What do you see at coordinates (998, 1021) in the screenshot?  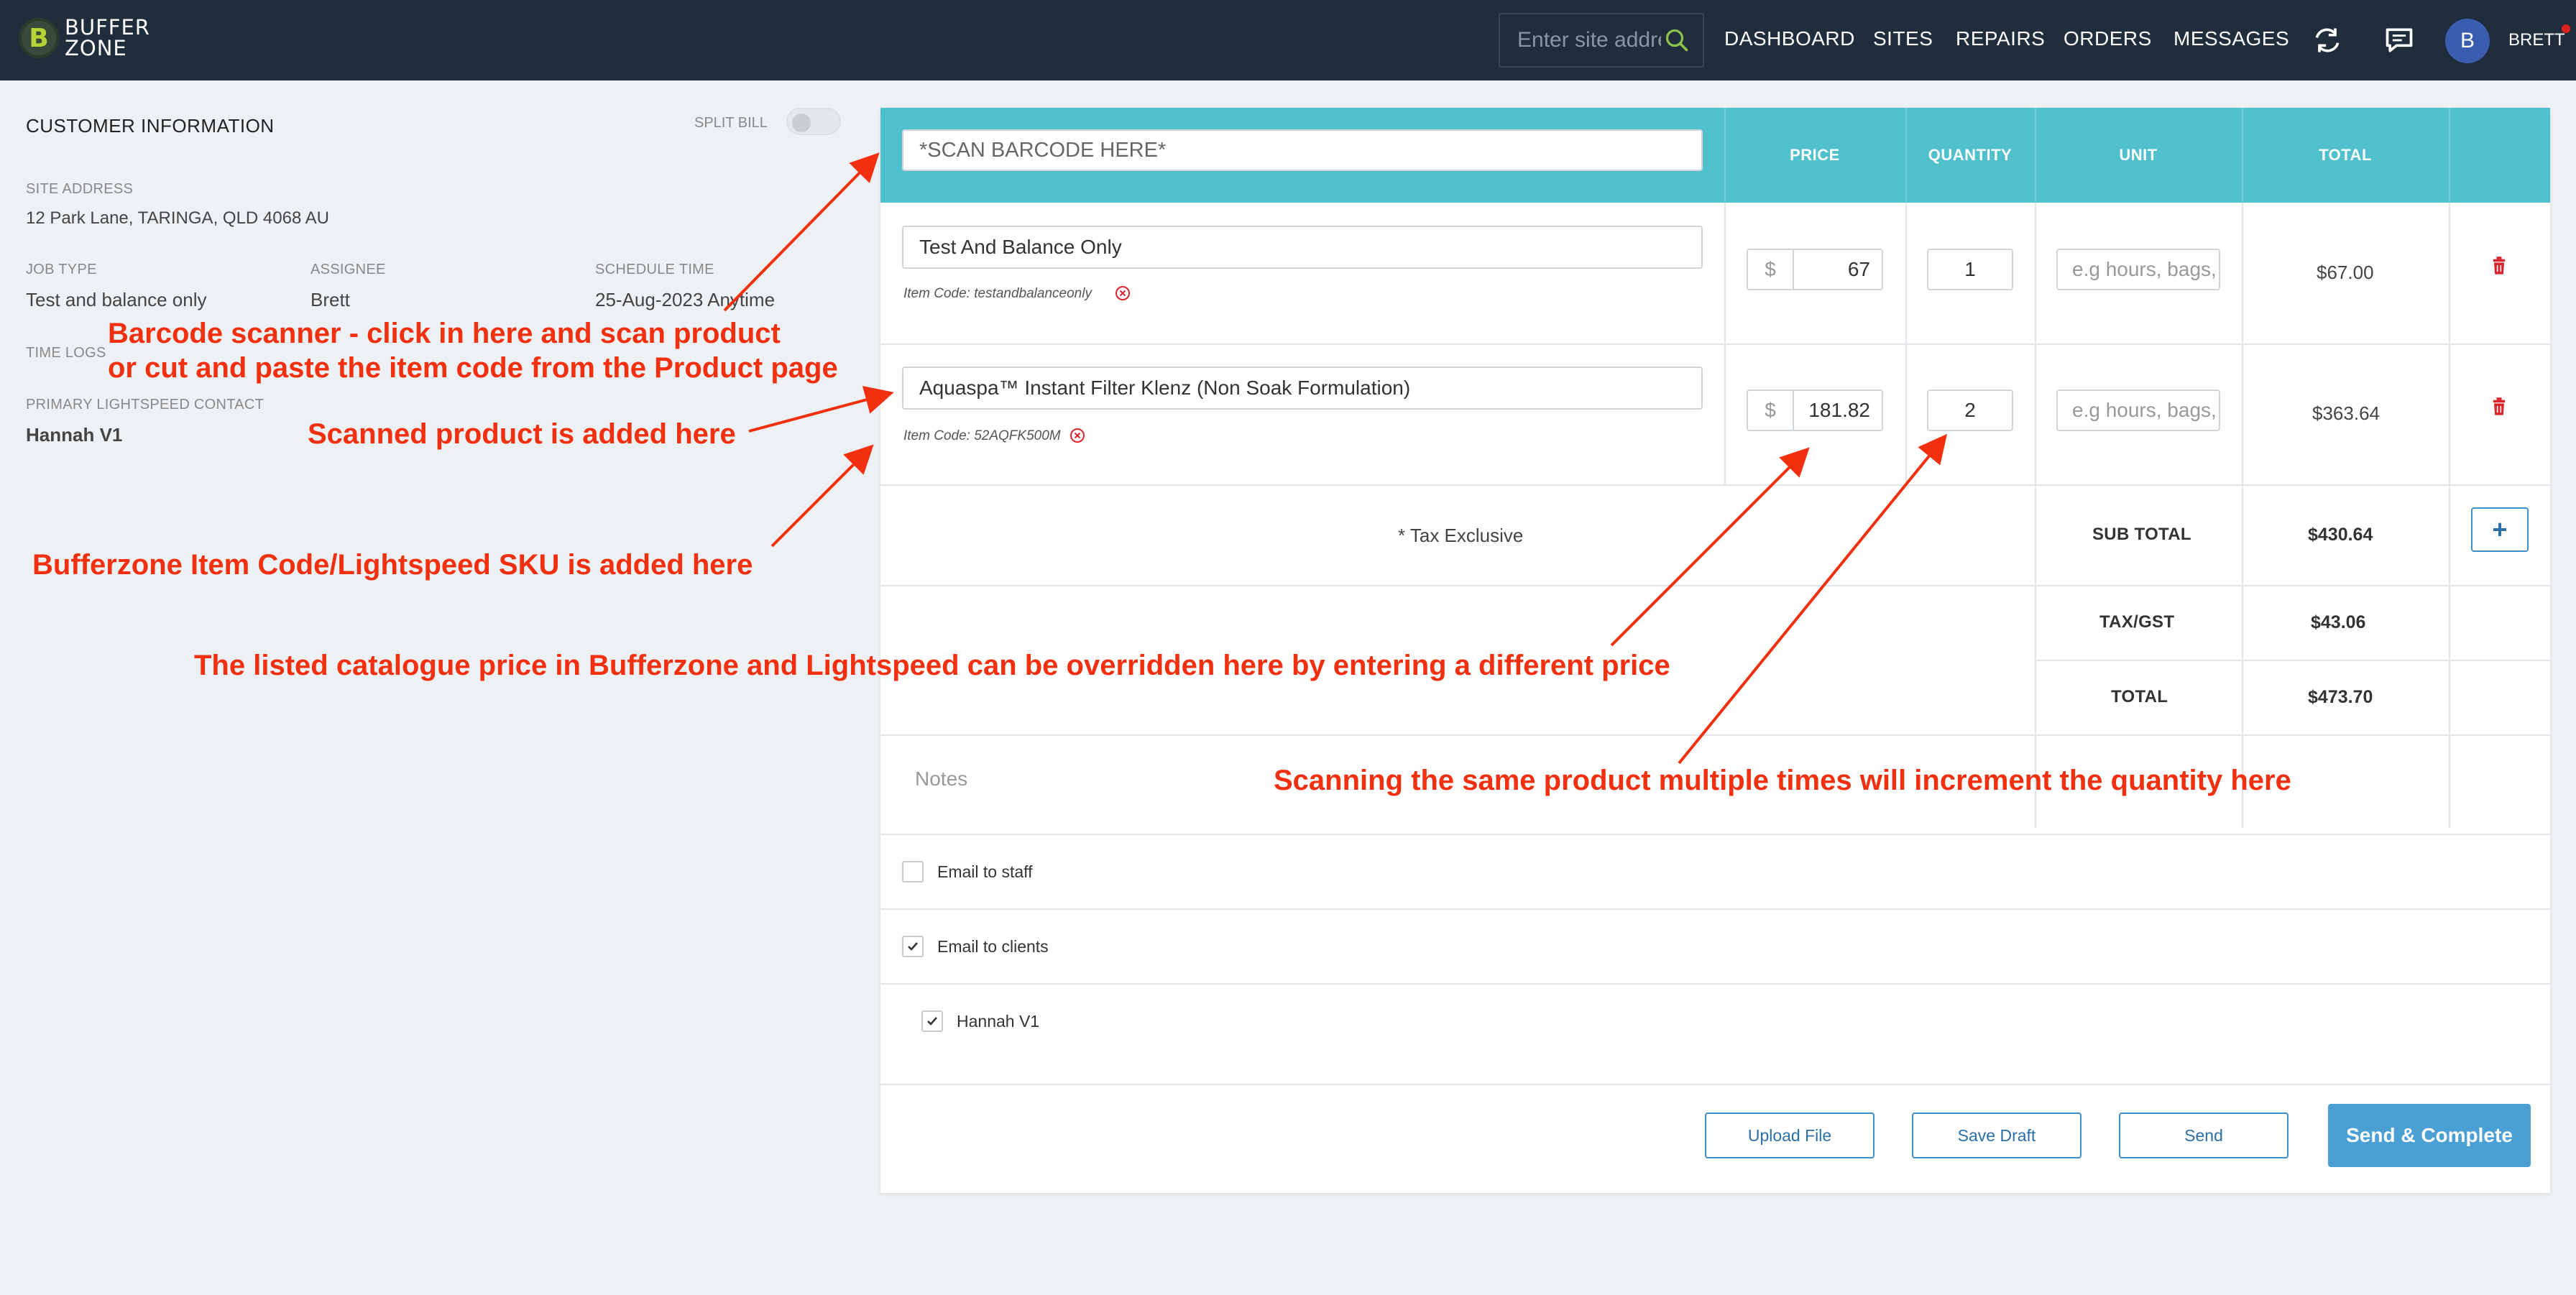 I see `client-recipient-label: Hannah V1` at bounding box center [998, 1021].